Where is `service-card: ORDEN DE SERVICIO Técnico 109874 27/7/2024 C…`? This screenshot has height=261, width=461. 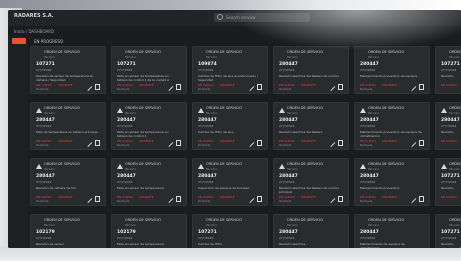
service-card: ORDEN DE SERVICIO Técnico 109874 27/7/2024 C… is located at coordinates (230, 70).